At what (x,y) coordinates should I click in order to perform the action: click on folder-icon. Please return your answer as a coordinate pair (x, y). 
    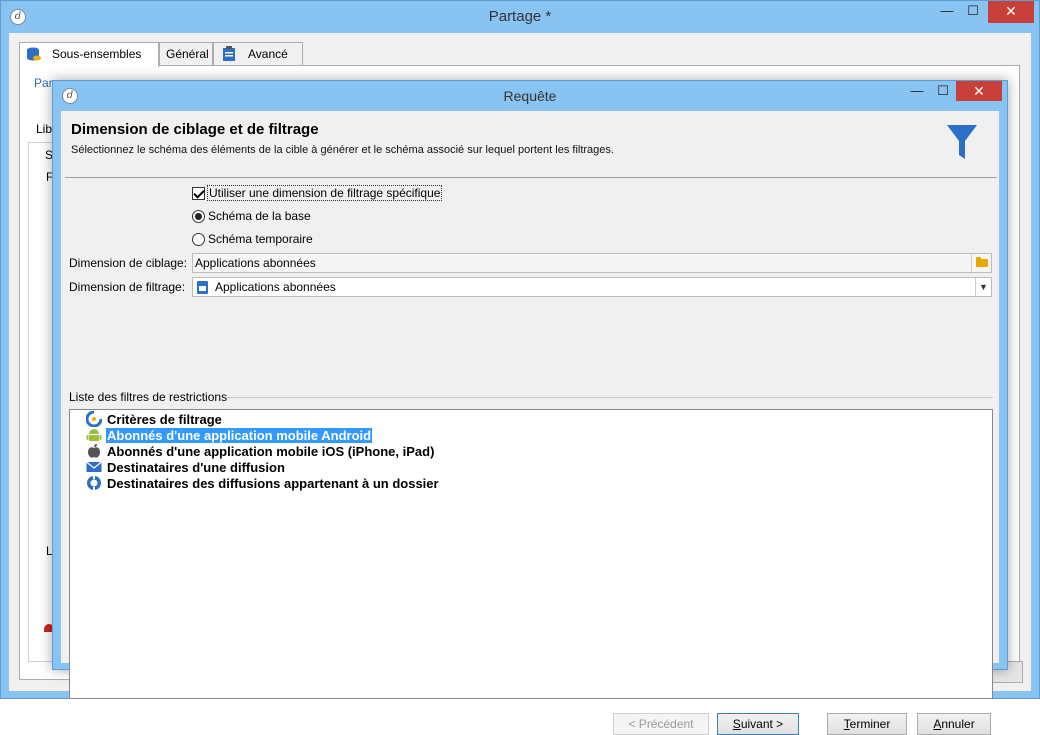
    Looking at the image, I should click on (982, 262).